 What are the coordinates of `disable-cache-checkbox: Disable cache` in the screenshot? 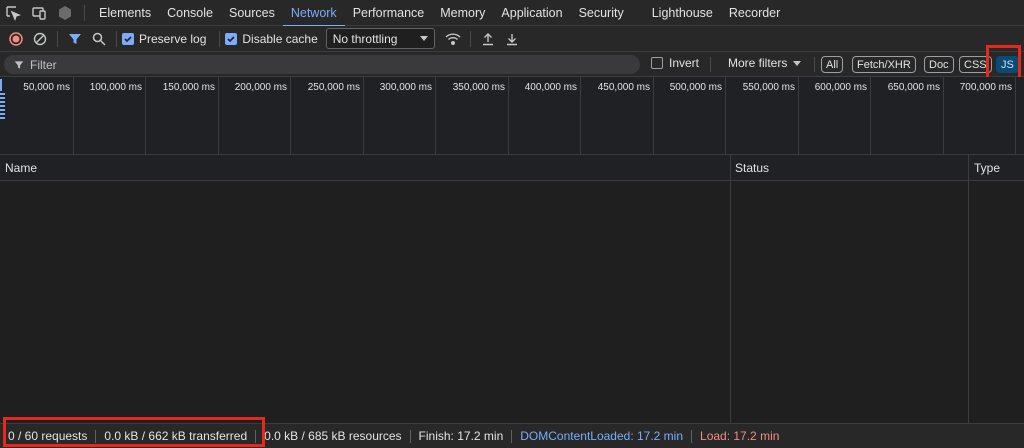 It's located at (271, 38).